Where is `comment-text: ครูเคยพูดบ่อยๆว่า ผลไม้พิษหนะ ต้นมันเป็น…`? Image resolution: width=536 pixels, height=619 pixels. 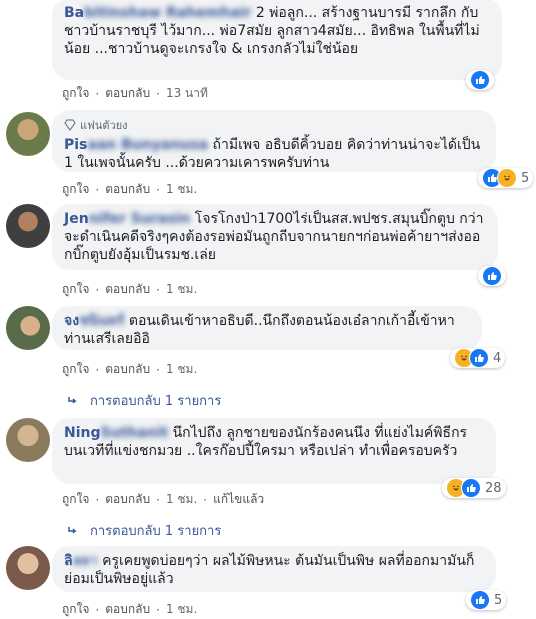
comment-text: ครูเคยพูดบ่อยๆว่า ผลไม้พิษหนะ ต้นมันเป็น… is located at coordinates (269, 570).